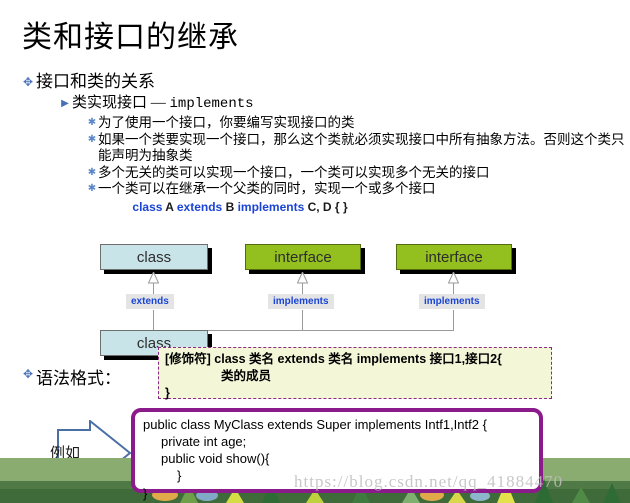  What do you see at coordinates (211, 104) in the screenshot?
I see `outline-item-level2-keyword: implements` at bounding box center [211, 104].